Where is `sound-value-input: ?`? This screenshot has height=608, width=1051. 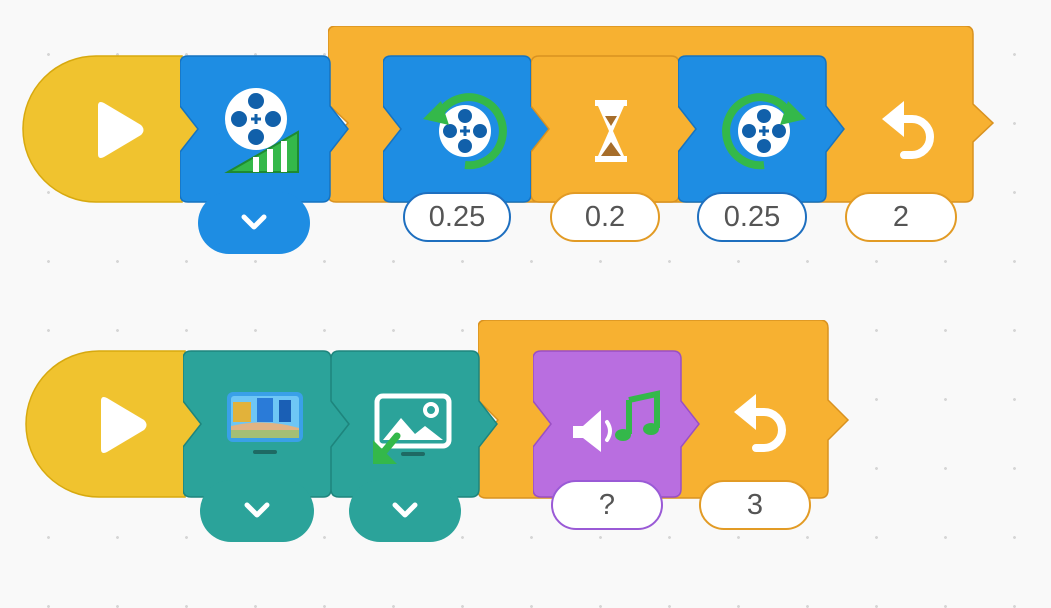
sound-value-input: ? is located at coordinates (607, 505).